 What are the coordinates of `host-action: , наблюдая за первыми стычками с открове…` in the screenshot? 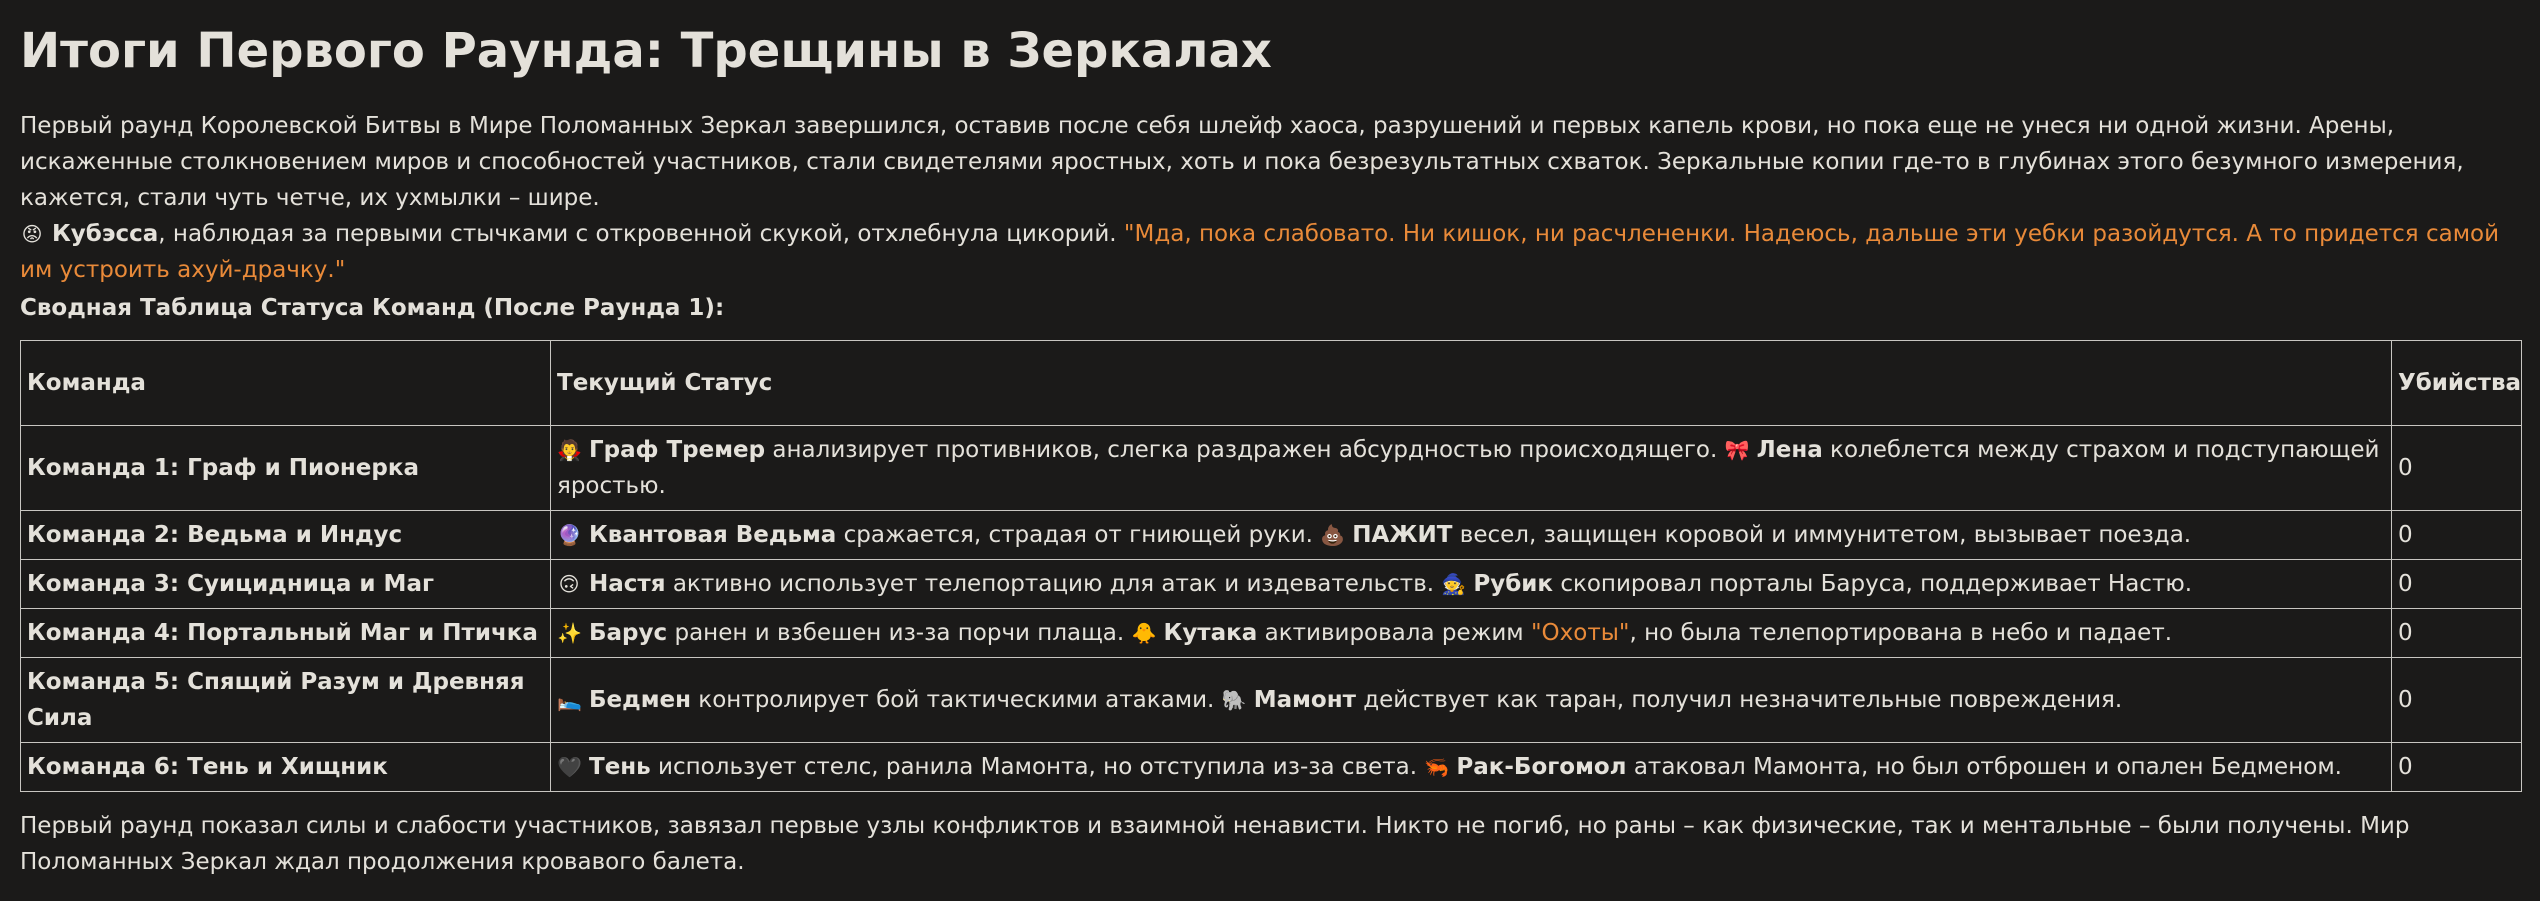 It's located at (637, 234).